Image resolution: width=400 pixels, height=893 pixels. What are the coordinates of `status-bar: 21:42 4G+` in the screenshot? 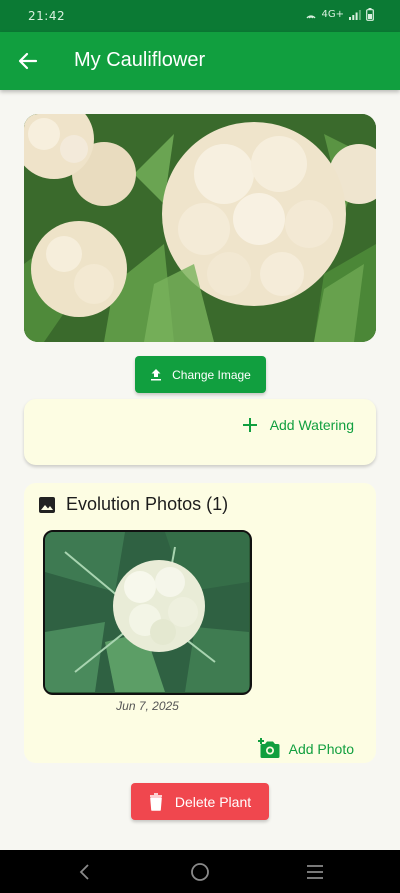 It's located at (200, 16).